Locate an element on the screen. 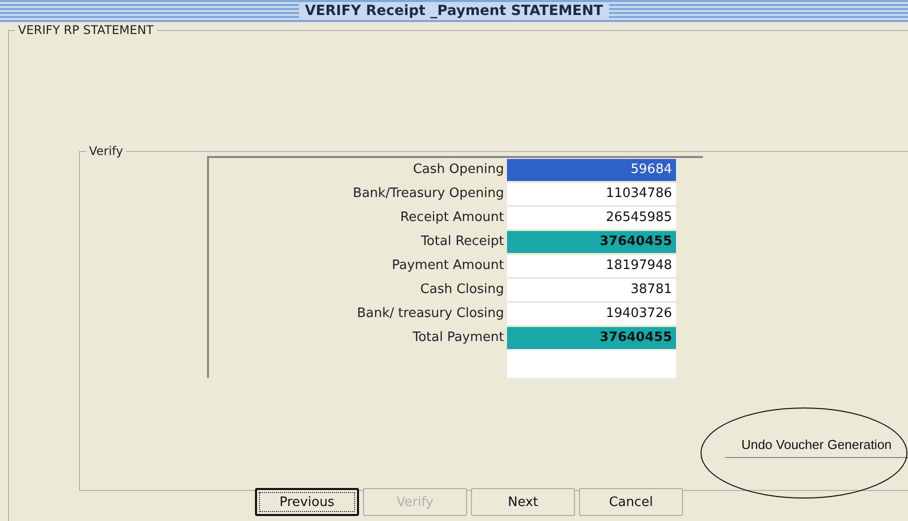  row-label: Total Receipt is located at coordinates (462, 242).